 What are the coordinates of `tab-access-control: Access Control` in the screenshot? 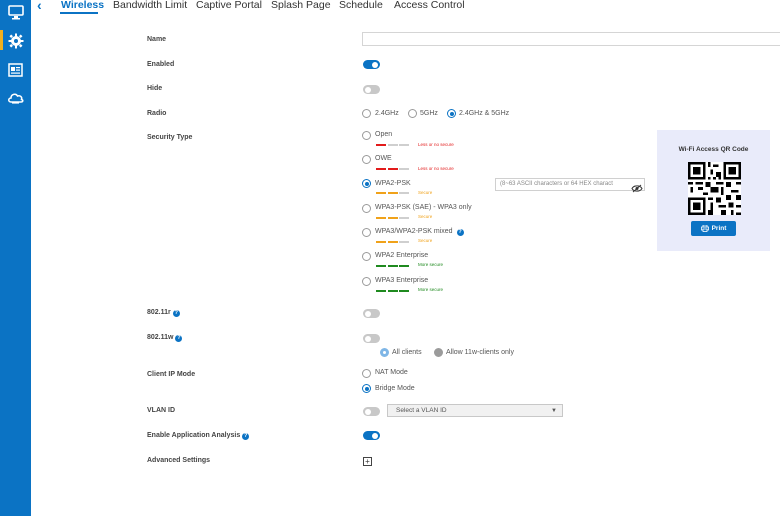 It's located at (429, 5).